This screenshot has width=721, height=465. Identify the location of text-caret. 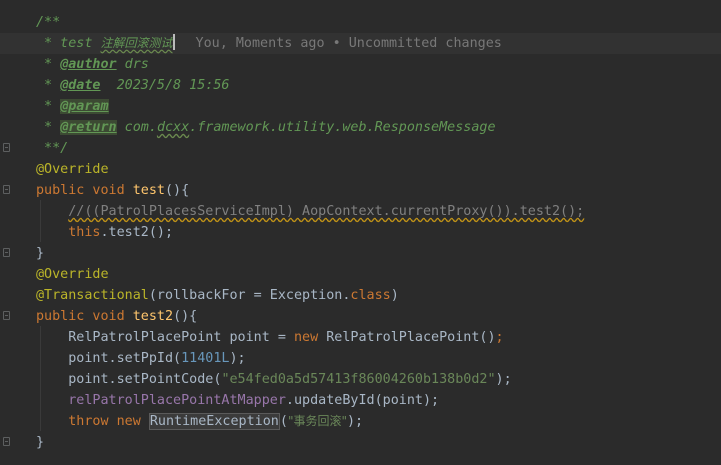
(173, 42).